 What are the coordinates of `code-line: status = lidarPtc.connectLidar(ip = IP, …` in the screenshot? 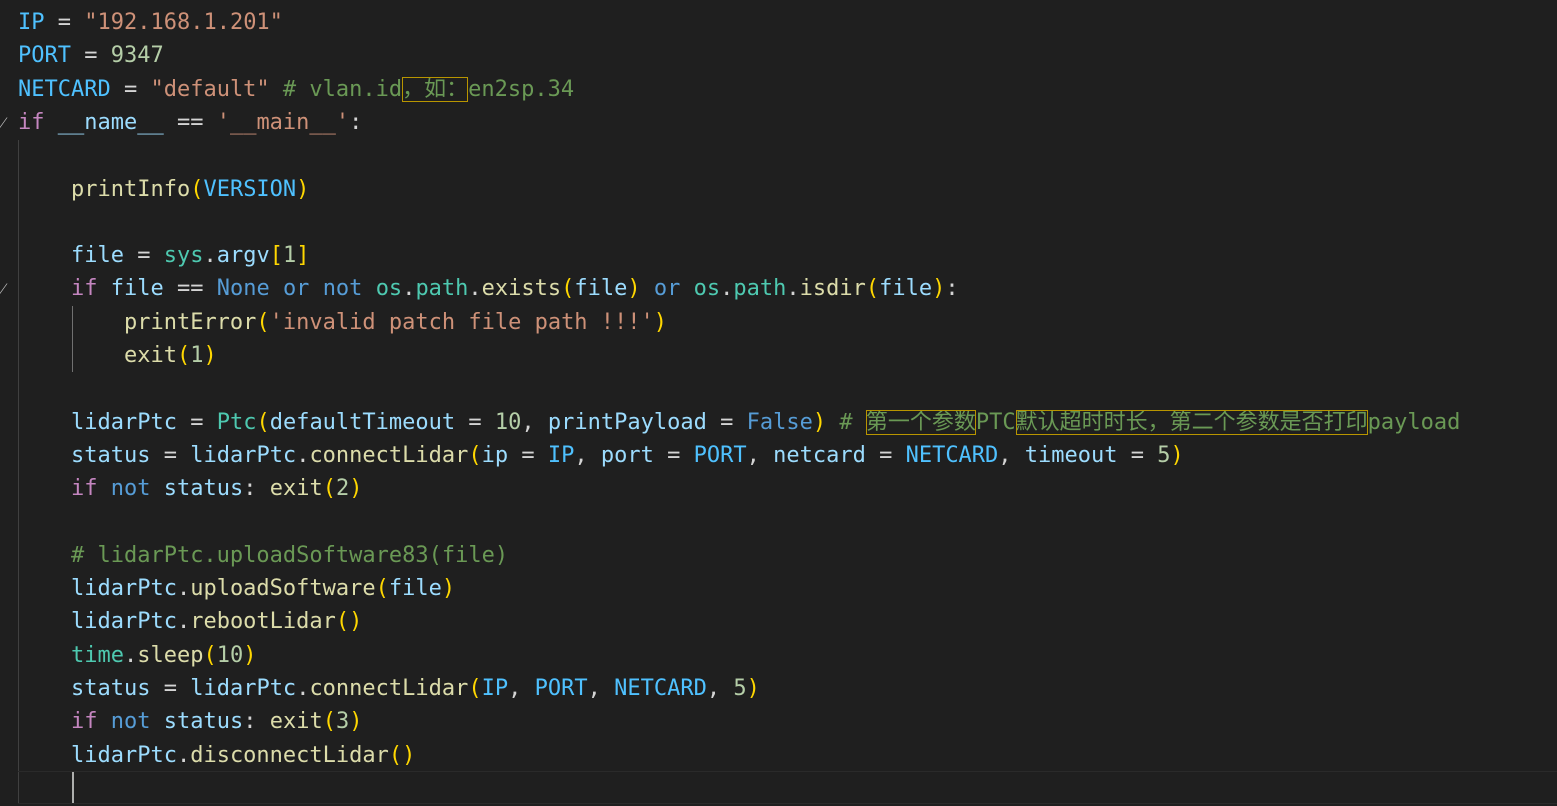 It's located at (601, 455).